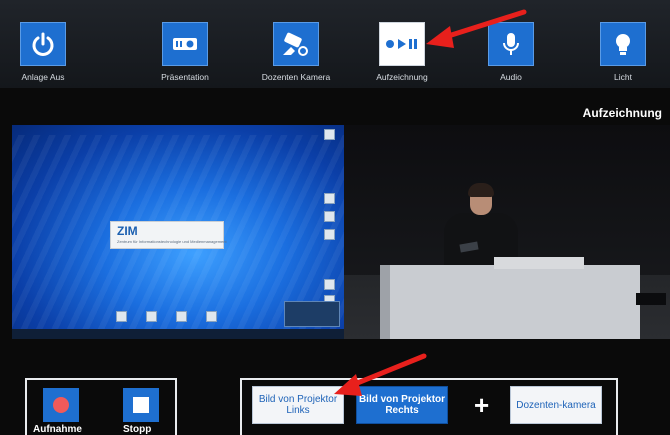  I want to click on lectern-top, so click(539, 263).